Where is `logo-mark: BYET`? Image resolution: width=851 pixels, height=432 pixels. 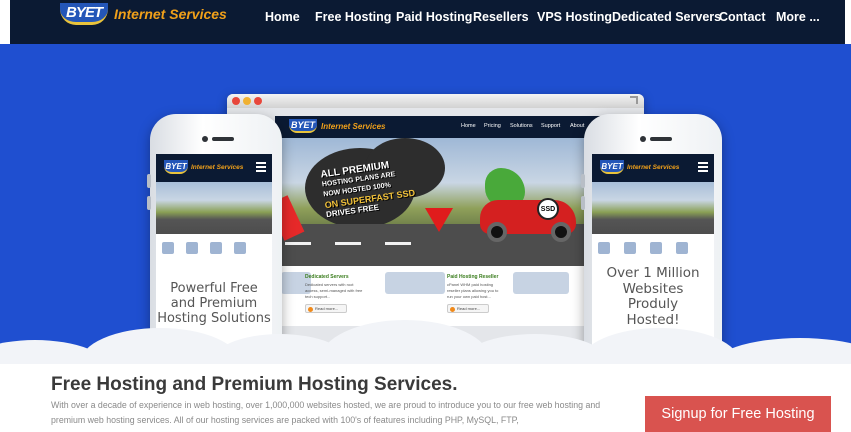 logo-mark: BYET is located at coordinates (84, 14).